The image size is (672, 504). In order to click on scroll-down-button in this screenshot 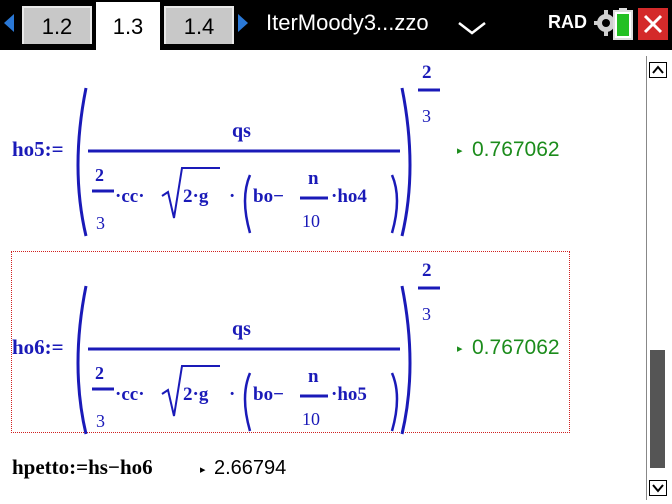, I will do `click(658, 488)`.